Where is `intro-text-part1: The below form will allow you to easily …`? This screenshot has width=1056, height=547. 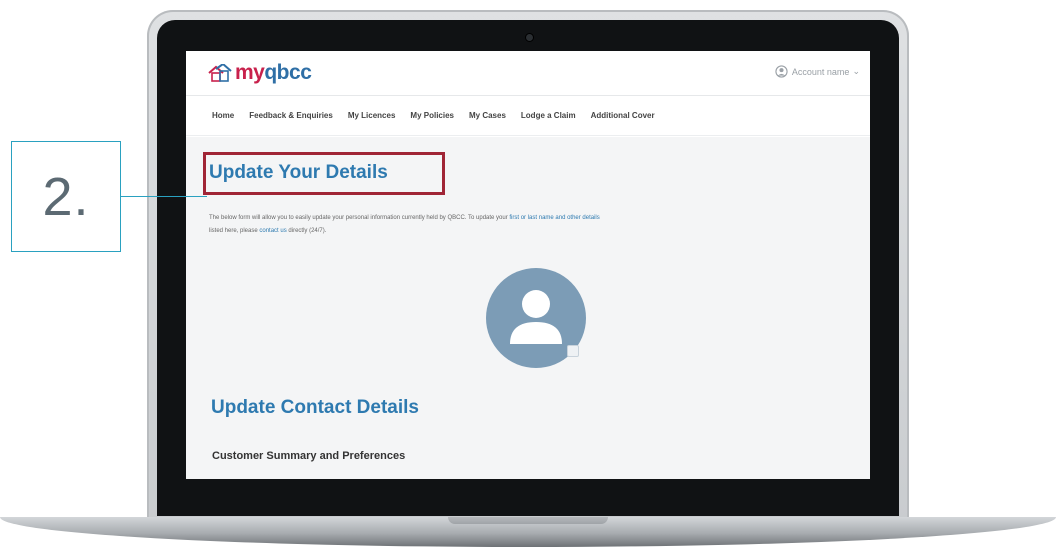 intro-text-part1: The below form will allow you to easily … is located at coordinates (358, 218).